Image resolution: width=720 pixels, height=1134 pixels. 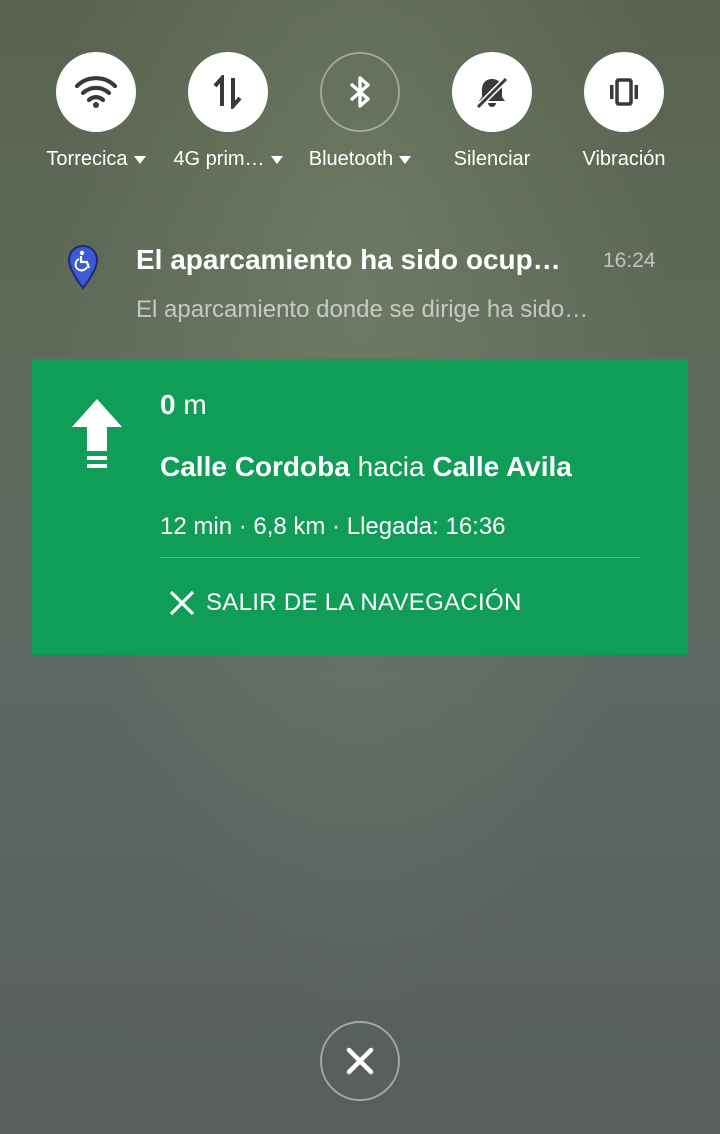 I want to click on qs-vibrate-label-row: Vibración, so click(x=623, y=159).